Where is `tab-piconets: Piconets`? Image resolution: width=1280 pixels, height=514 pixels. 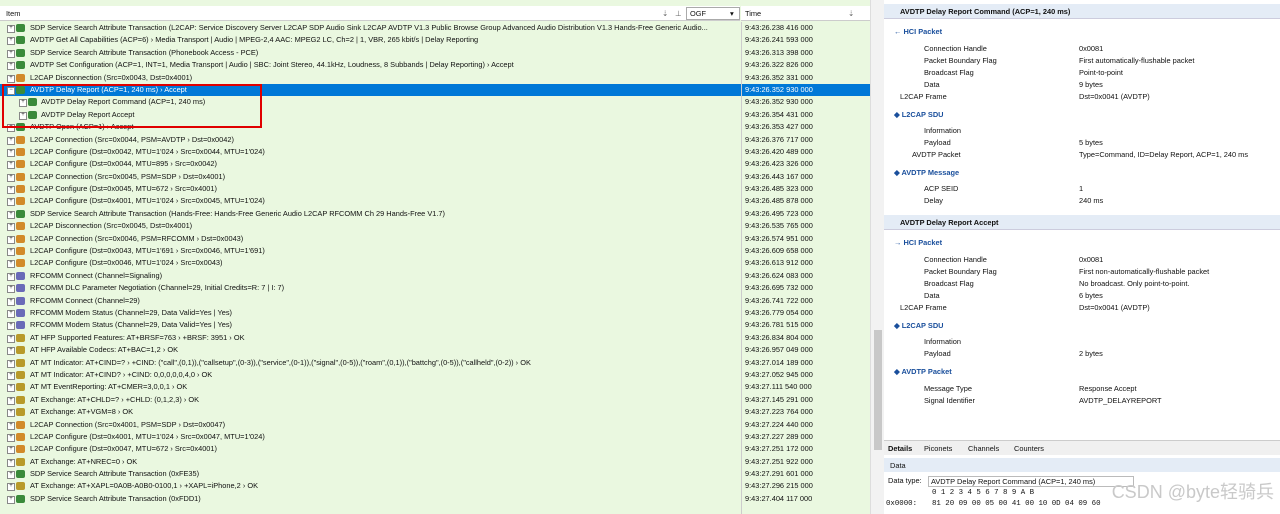 tab-piconets: Piconets is located at coordinates (938, 448).